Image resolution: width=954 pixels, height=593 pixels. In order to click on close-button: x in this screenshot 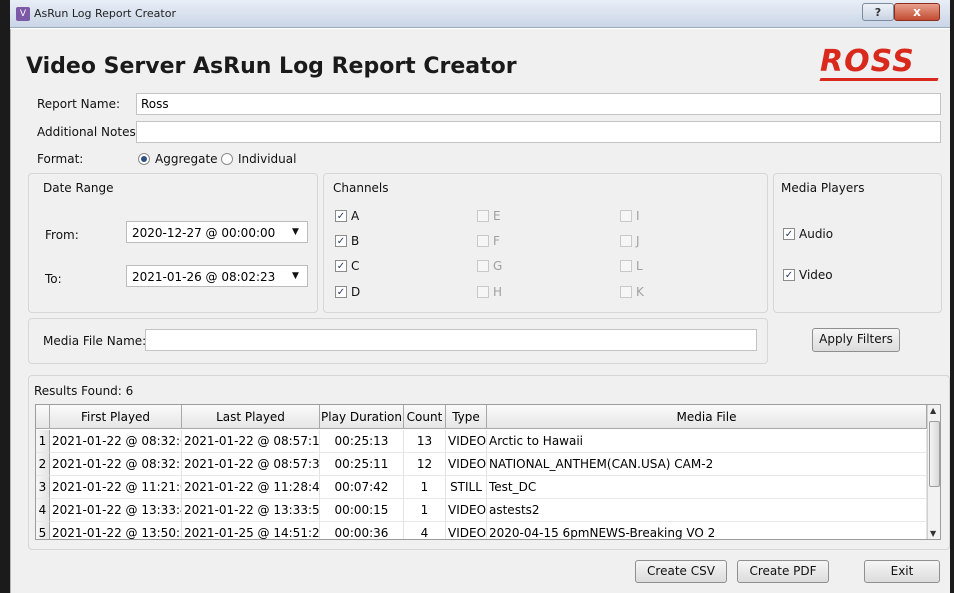, I will do `click(917, 12)`.